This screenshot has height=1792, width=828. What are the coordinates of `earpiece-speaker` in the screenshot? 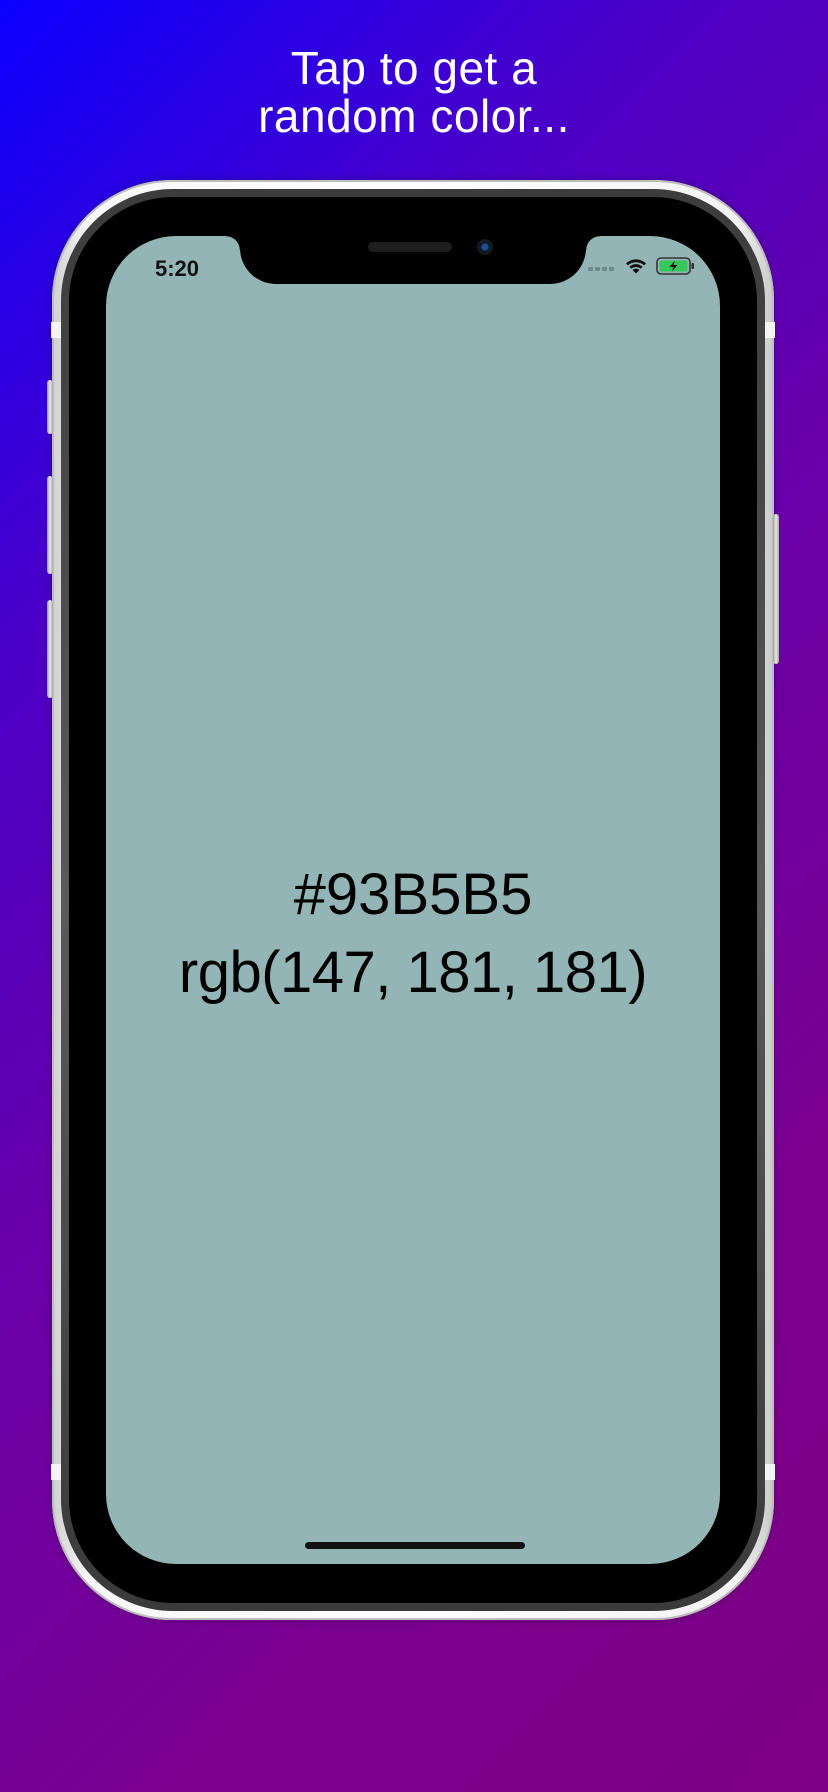 It's located at (410, 247).